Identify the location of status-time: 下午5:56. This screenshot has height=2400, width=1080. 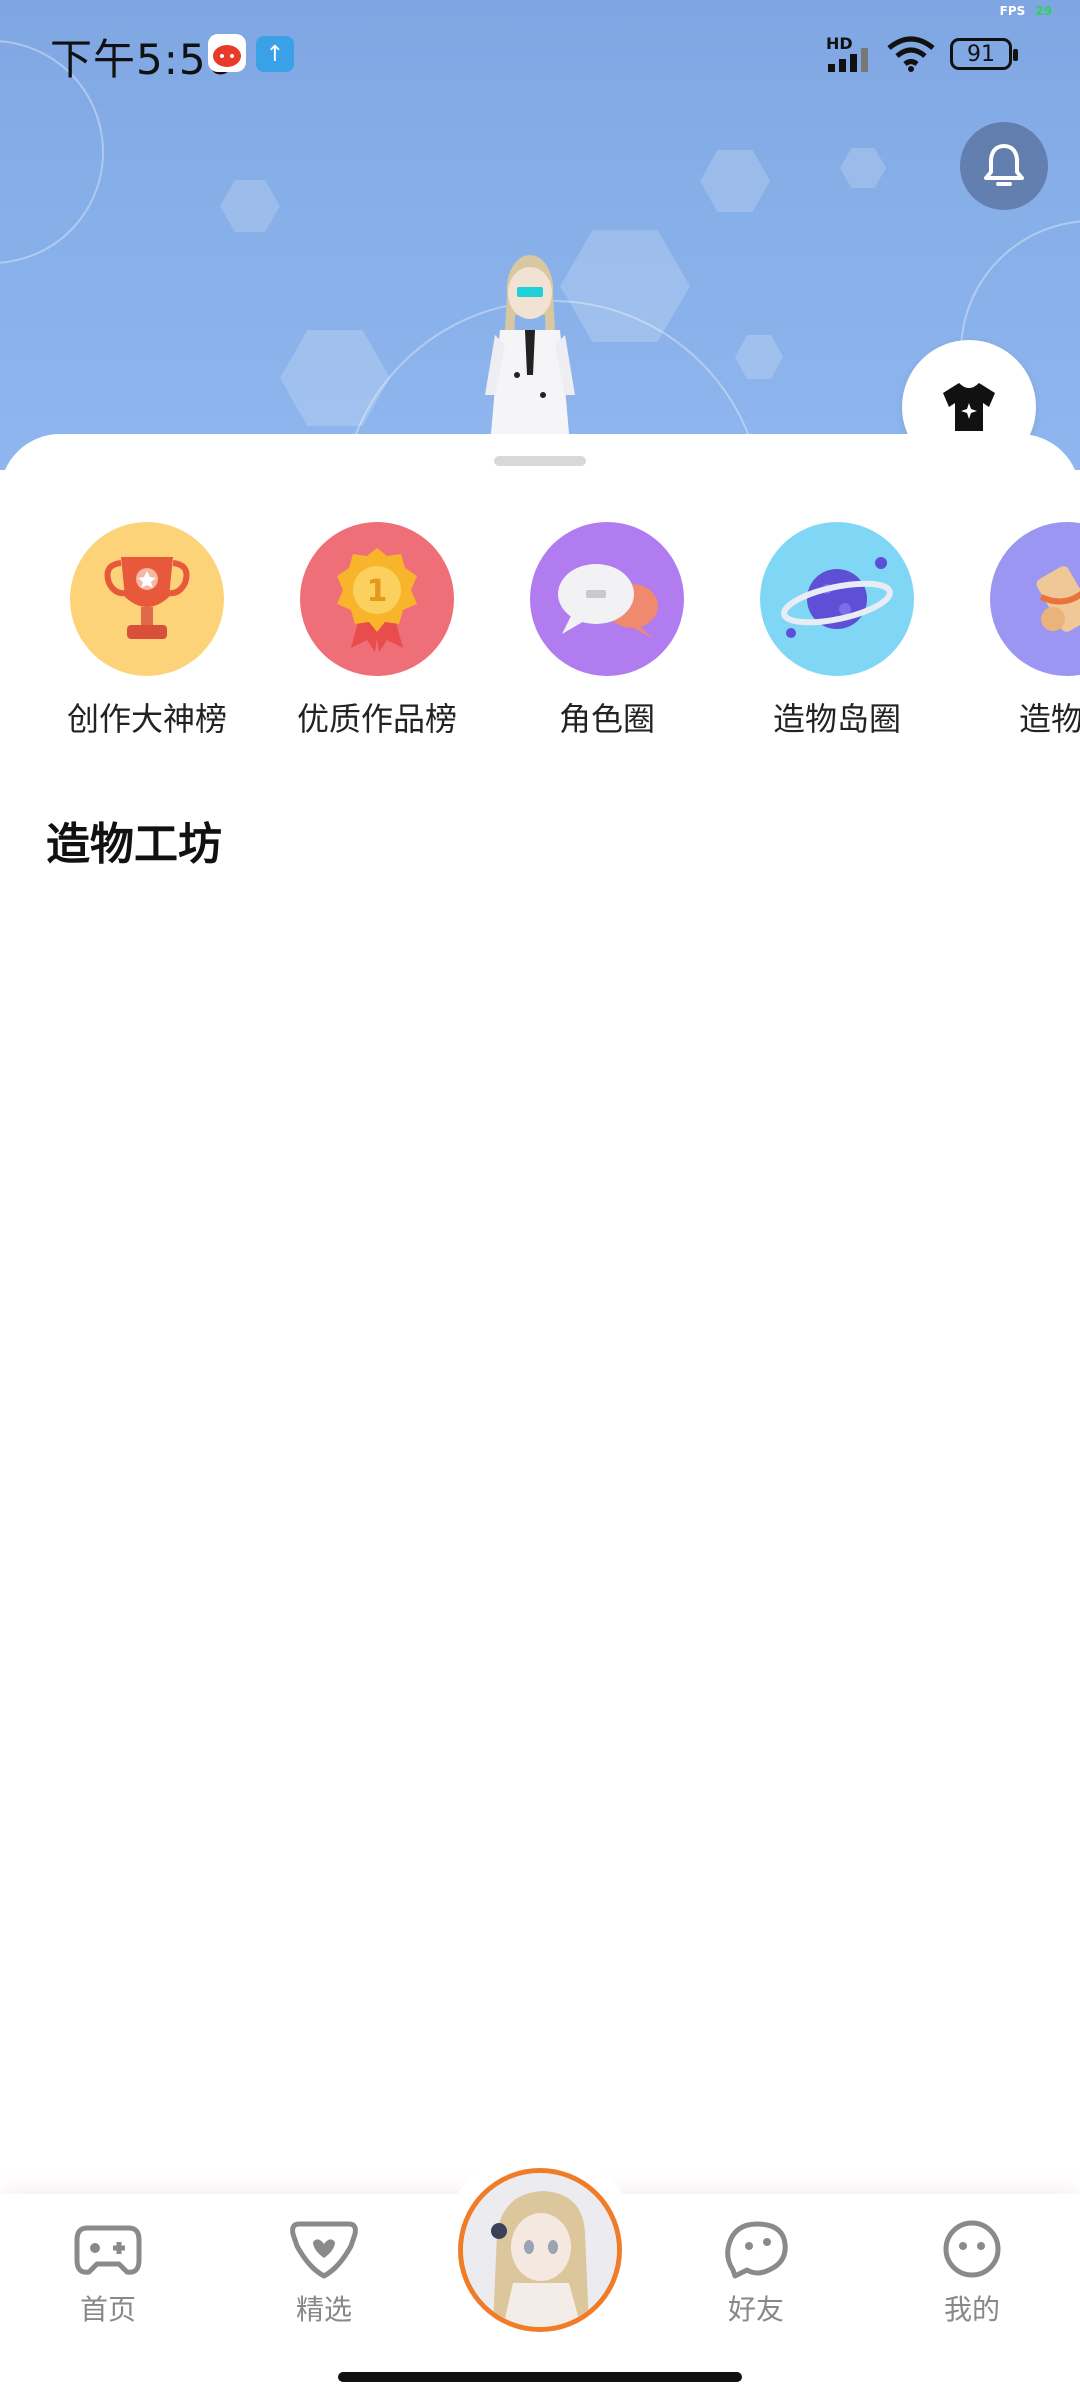
(142, 59).